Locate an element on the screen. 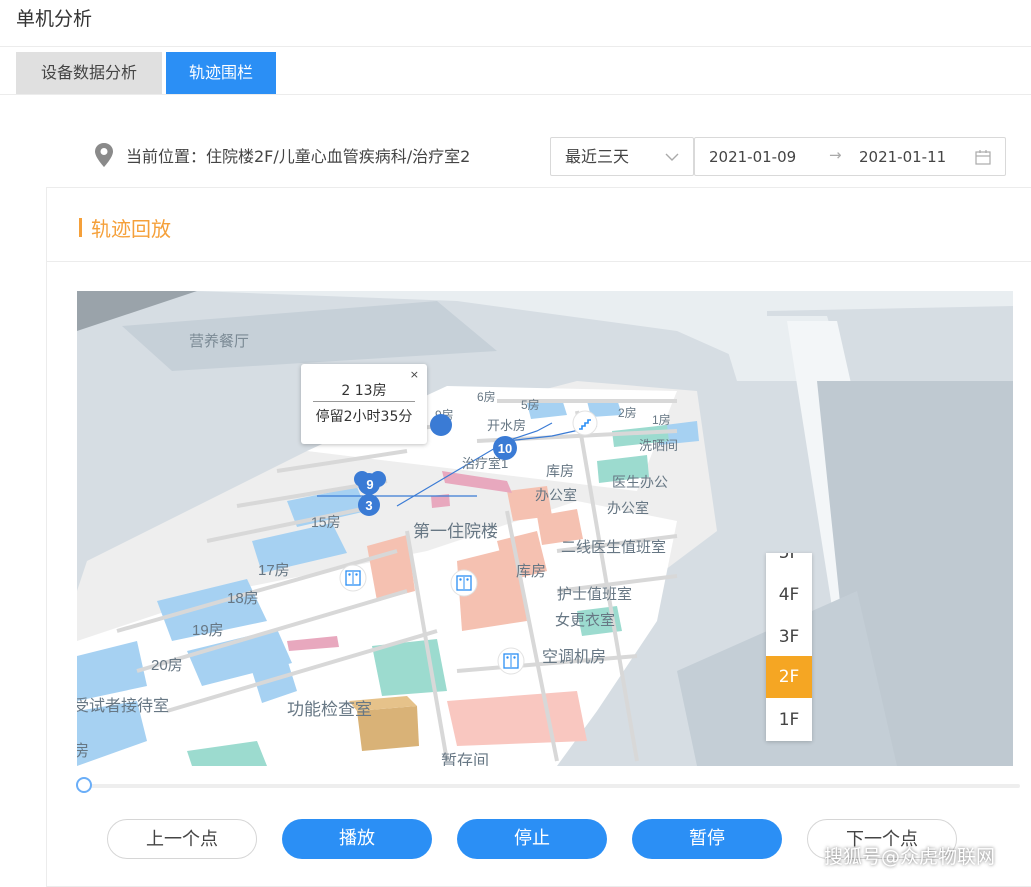 This screenshot has width=1031, height=887. floor-picker: 5F 4F 3F 2F 1F is located at coordinates (789, 647).